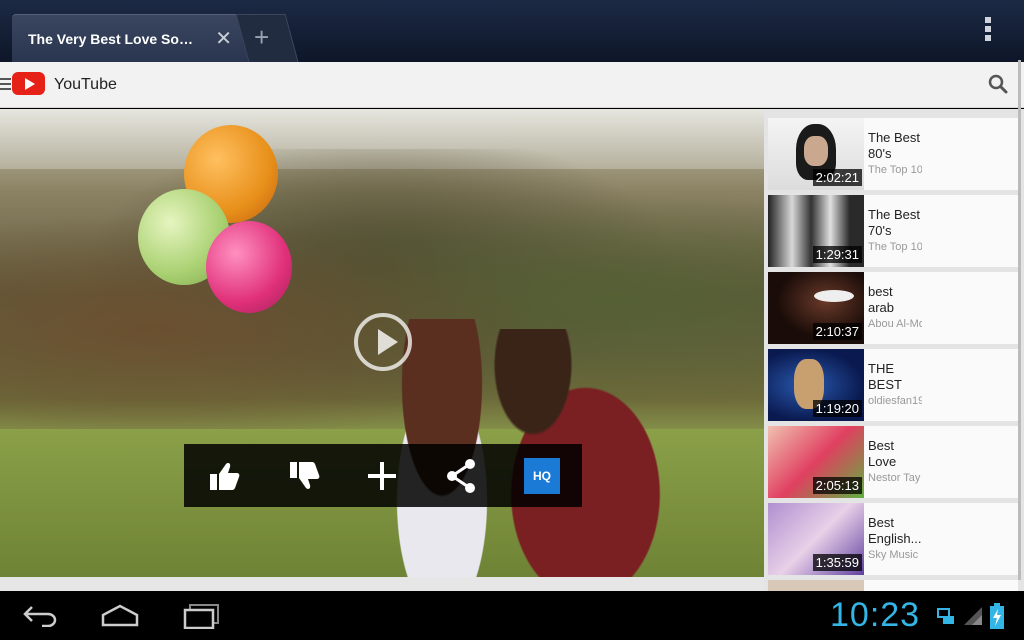  What do you see at coordinates (85, 84) in the screenshot?
I see `youtube-title: YouTube` at bounding box center [85, 84].